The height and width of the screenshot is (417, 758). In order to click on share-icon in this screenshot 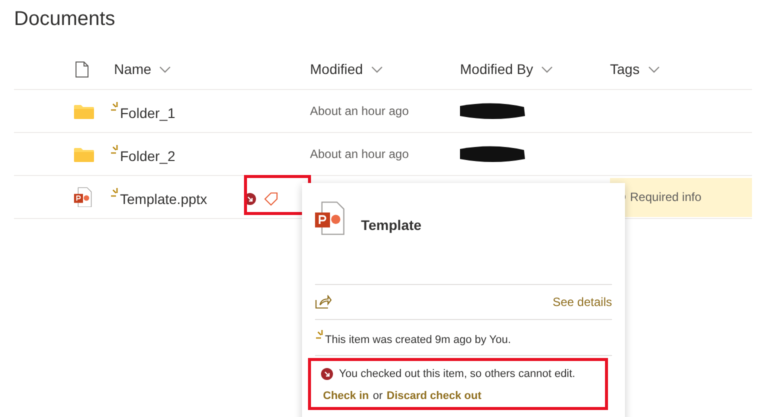, I will do `click(323, 302)`.